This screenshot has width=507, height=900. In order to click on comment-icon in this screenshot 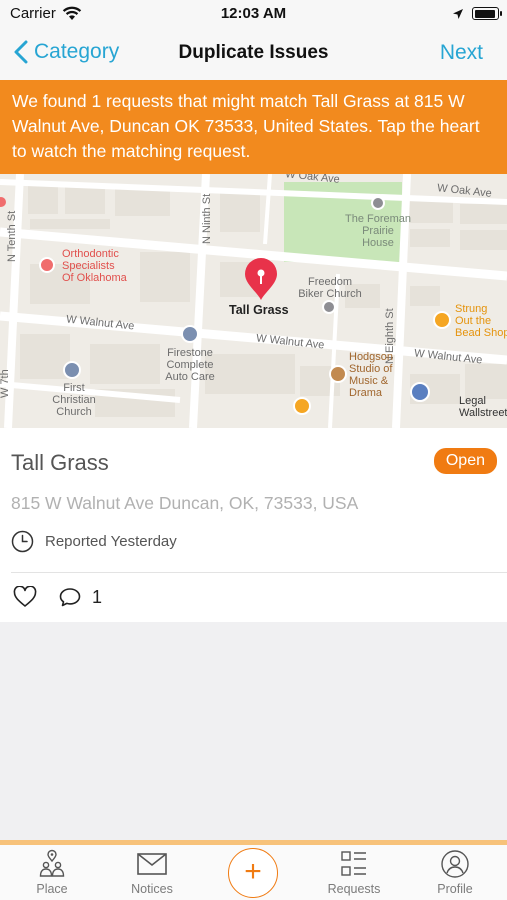, I will do `click(70, 597)`.